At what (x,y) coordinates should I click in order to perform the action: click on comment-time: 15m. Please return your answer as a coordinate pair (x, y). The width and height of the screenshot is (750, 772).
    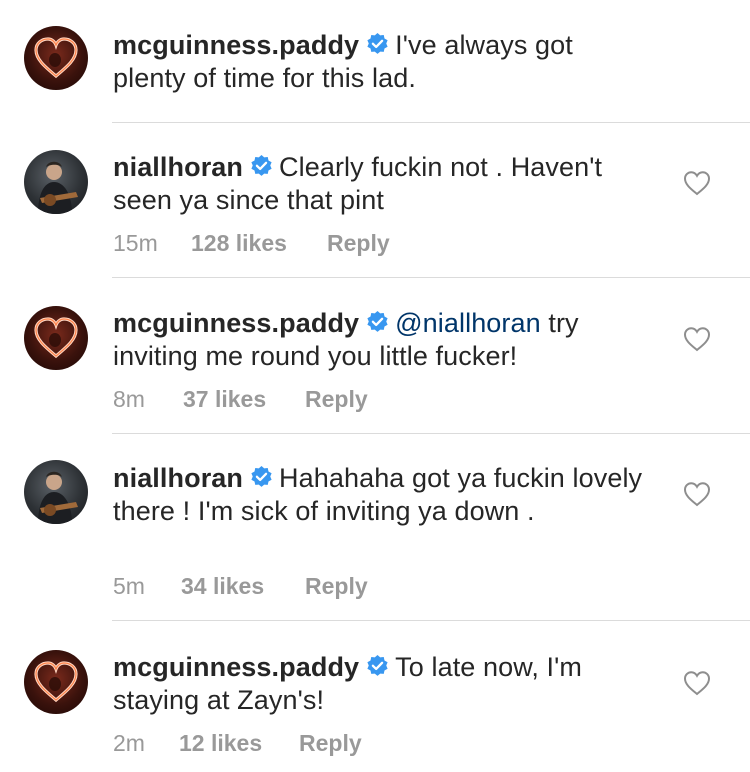
    Looking at the image, I should click on (135, 243).